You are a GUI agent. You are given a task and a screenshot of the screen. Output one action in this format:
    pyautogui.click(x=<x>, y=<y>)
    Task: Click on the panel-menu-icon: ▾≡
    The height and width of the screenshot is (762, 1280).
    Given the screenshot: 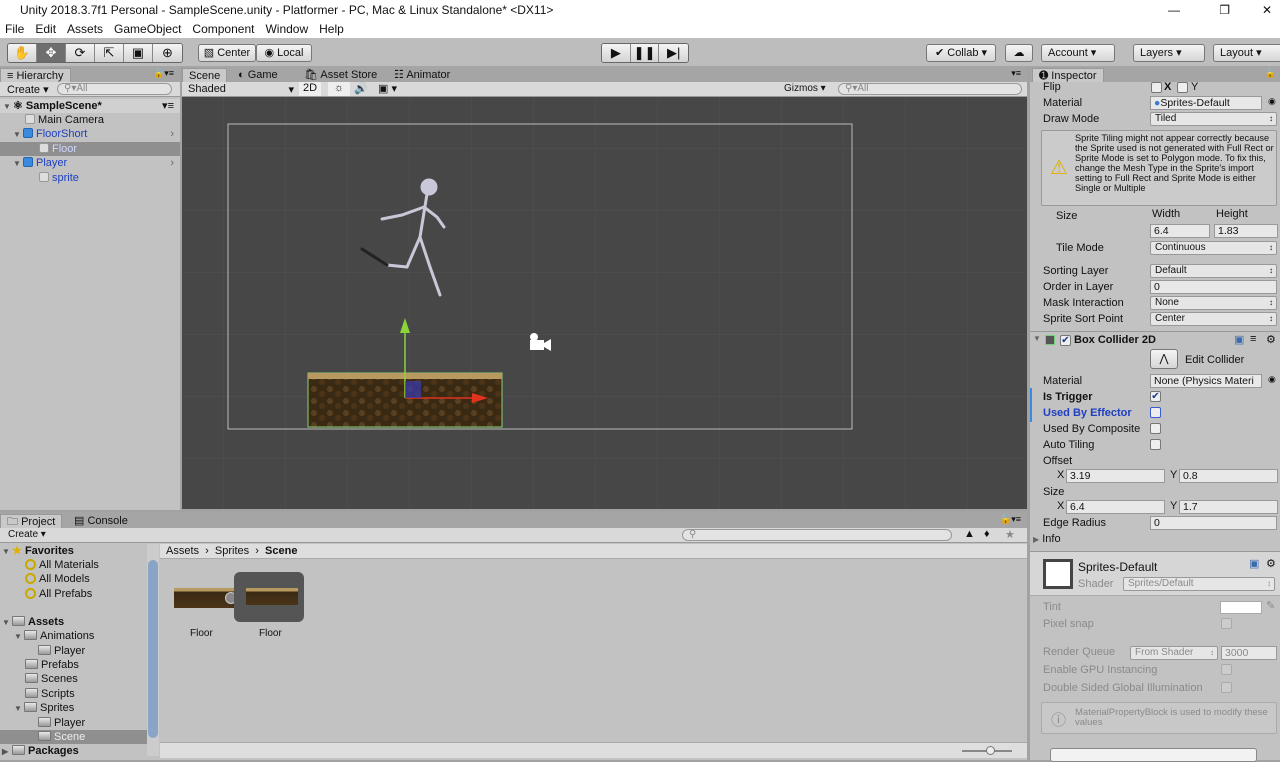 What is the action you would take?
    pyautogui.click(x=1016, y=73)
    